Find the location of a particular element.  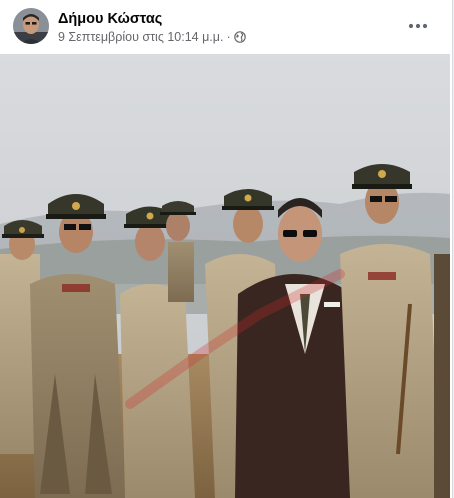

avatar-photo is located at coordinates (31, 26).